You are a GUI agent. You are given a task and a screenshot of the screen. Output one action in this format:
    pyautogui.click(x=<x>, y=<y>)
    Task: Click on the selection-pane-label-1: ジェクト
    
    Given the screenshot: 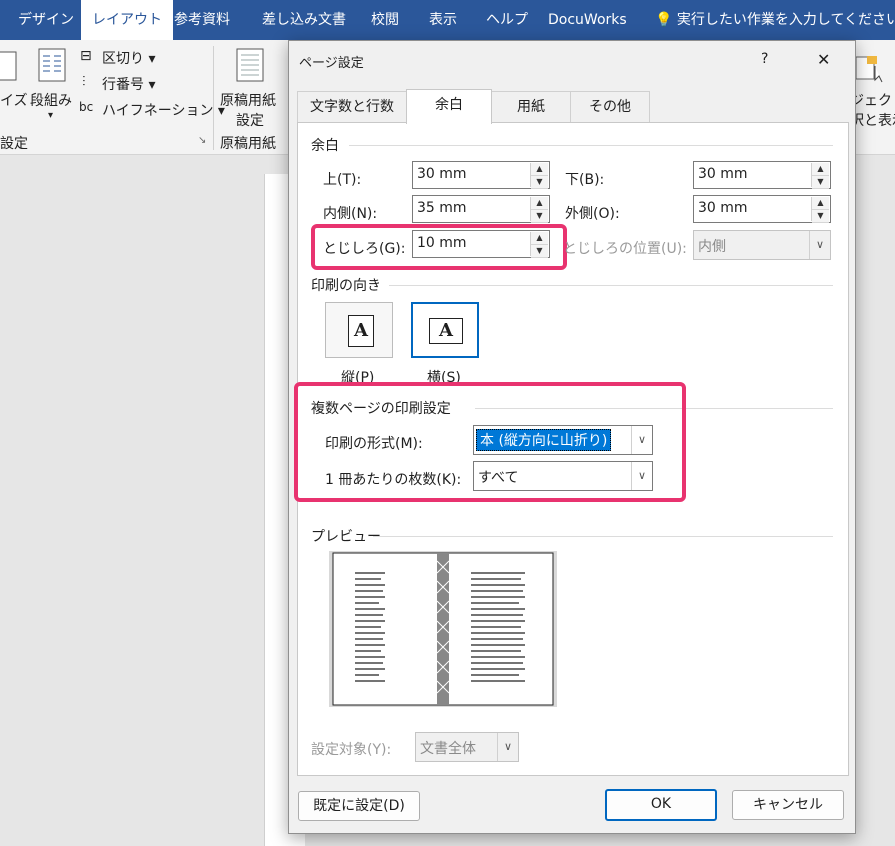 What is the action you would take?
    pyautogui.click(x=872, y=100)
    